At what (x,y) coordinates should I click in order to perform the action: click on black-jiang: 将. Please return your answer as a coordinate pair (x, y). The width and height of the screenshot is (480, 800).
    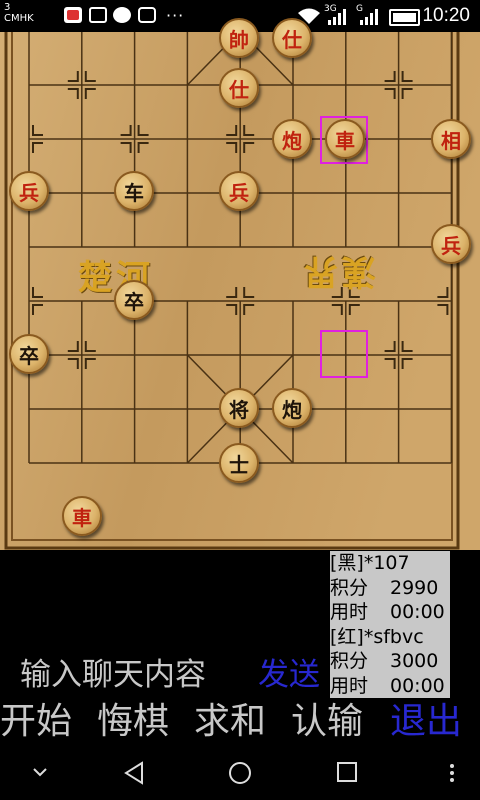
    Looking at the image, I should click on (239, 408).